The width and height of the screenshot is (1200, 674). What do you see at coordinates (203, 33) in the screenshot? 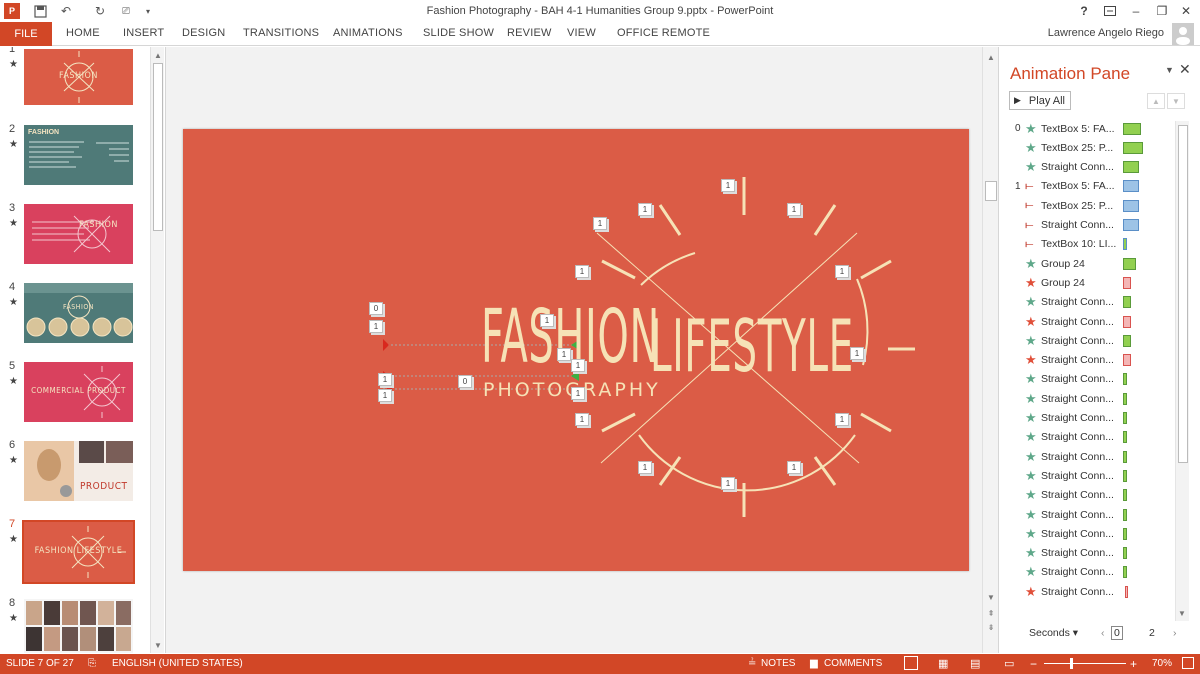
I see `tab-design: DESIGN` at bounding box center [203, 33].